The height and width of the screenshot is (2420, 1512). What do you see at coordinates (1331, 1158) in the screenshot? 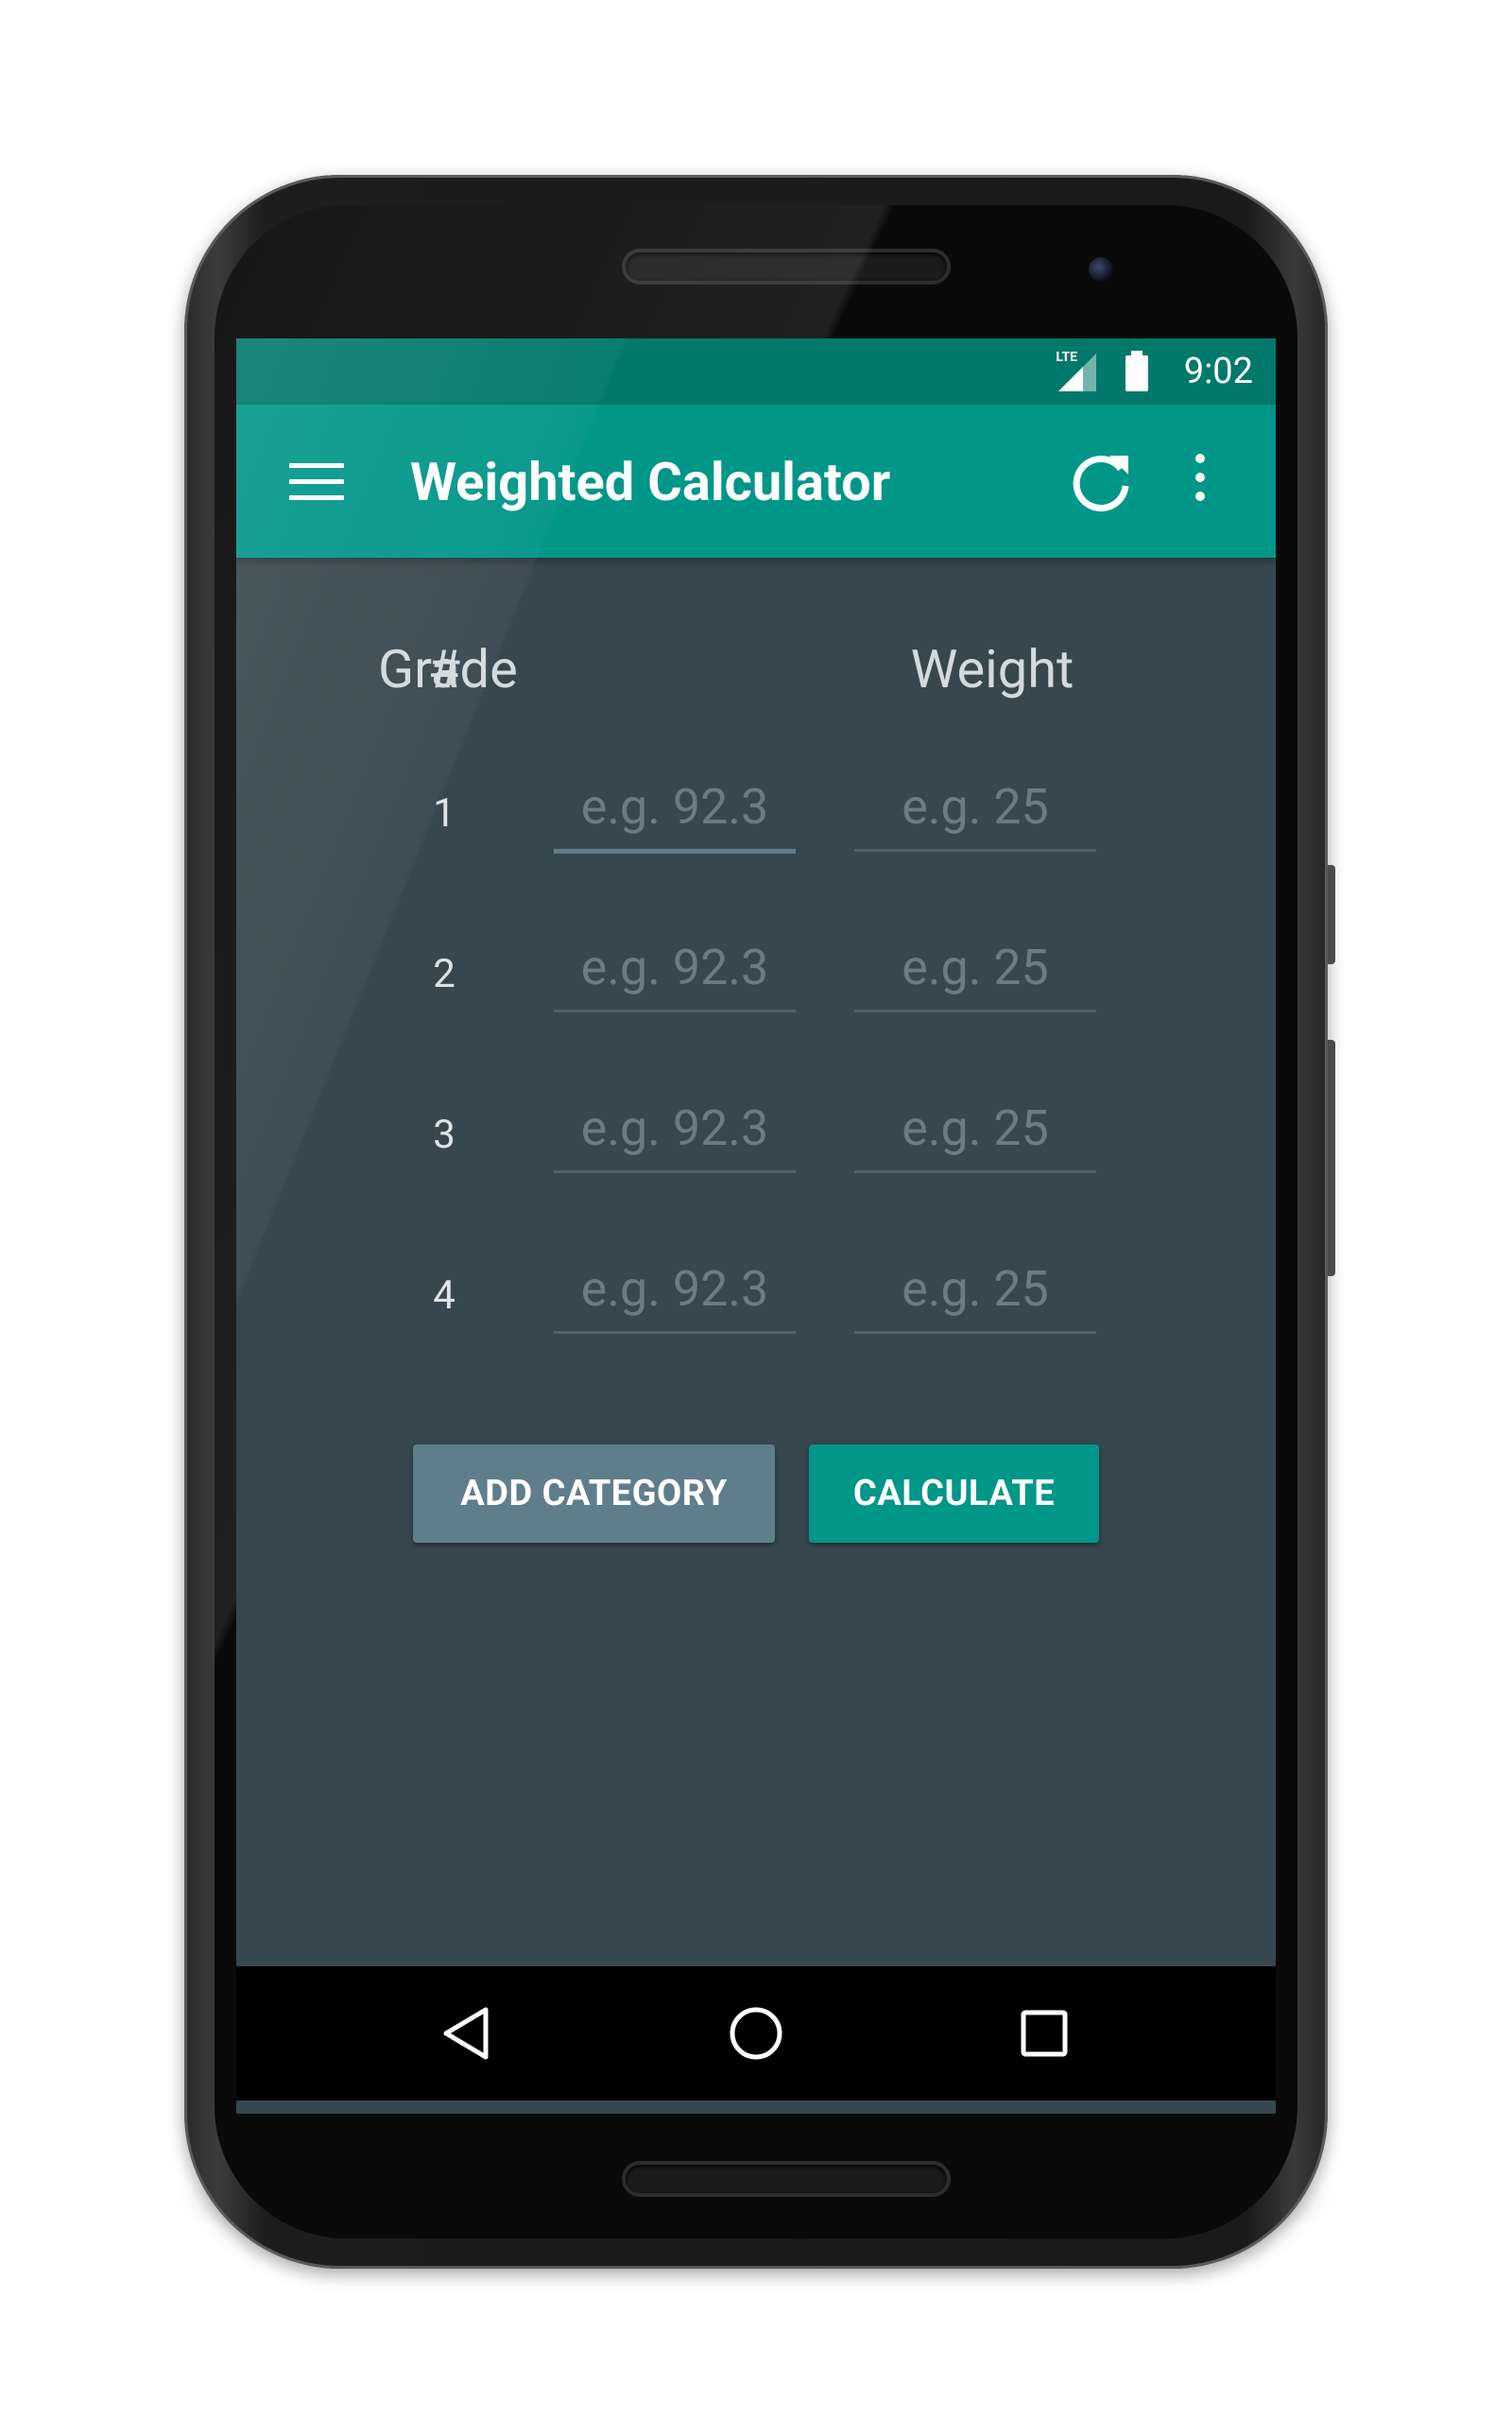
I see `volume-button` at bounding box center [1331, 1158].